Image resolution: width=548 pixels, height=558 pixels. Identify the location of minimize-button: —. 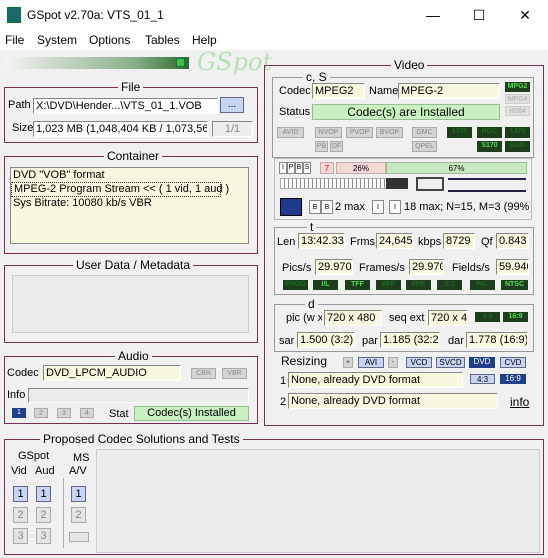
(433, 15).